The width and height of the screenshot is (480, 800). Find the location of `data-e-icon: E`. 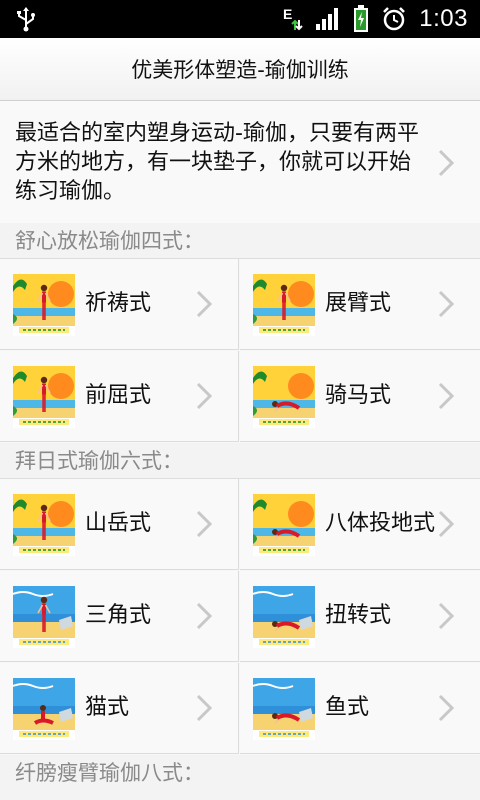

data-e-icon: E is located at coordinates (292, 19).